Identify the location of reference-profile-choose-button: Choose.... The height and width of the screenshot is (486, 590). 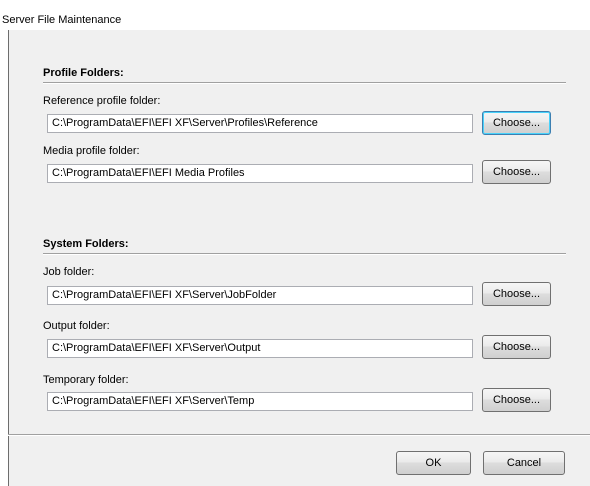
(516, 123).